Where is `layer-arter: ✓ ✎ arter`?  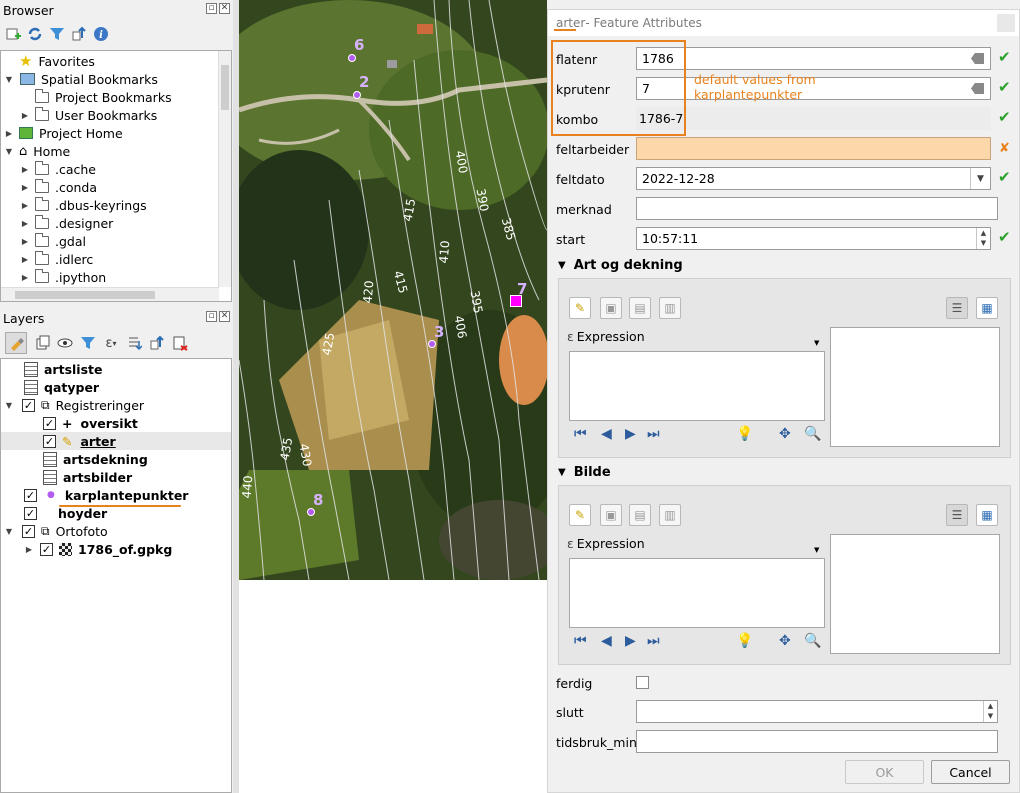
layer-arter: ✓ ✎ arter is located at coordinates (116, 441).